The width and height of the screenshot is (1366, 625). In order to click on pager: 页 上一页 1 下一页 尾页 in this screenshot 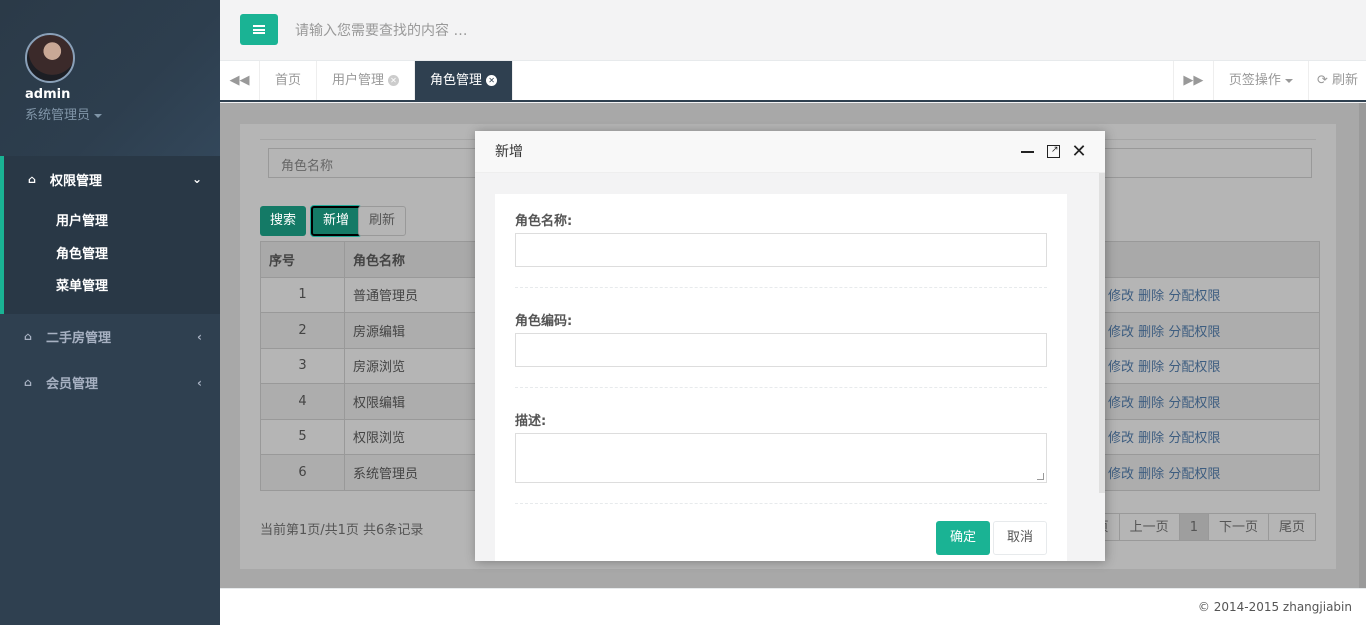, I will do `click(1200, 527)`.